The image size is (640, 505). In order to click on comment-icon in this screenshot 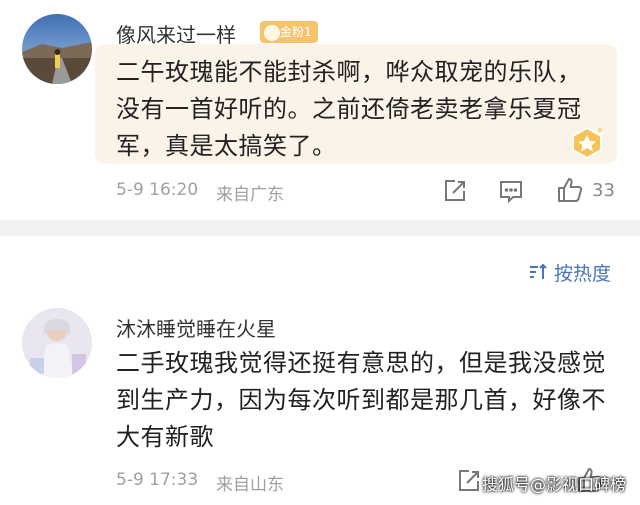, I will do `click(511, 191)`.